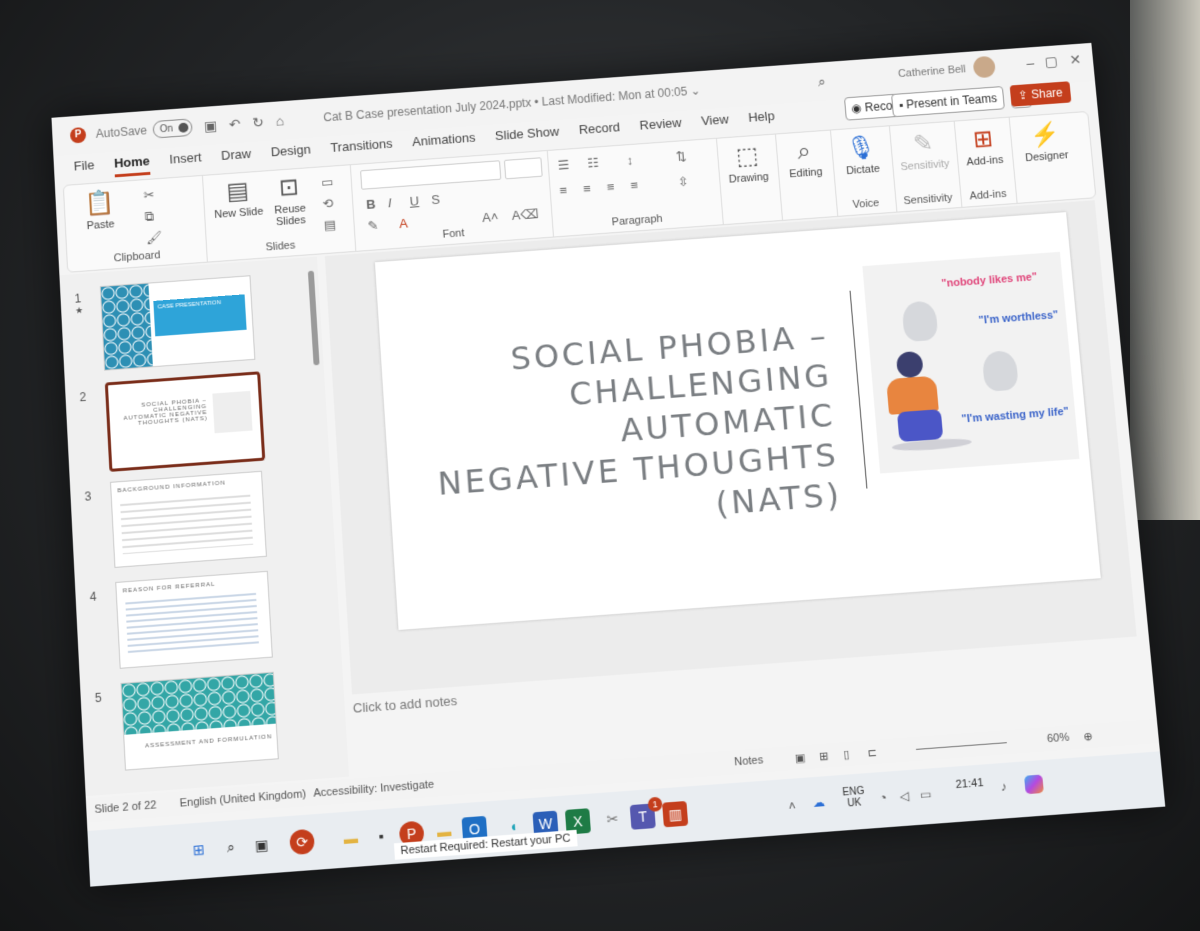 The height and width of the screenshot is (931, 1200). What do you see at coordinates (854, 798) in the screenshot?
I see `input-language: ENG UK` at bounding box center [854, 798].